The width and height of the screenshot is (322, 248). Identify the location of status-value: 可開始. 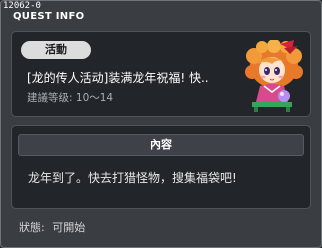
(69, 227).